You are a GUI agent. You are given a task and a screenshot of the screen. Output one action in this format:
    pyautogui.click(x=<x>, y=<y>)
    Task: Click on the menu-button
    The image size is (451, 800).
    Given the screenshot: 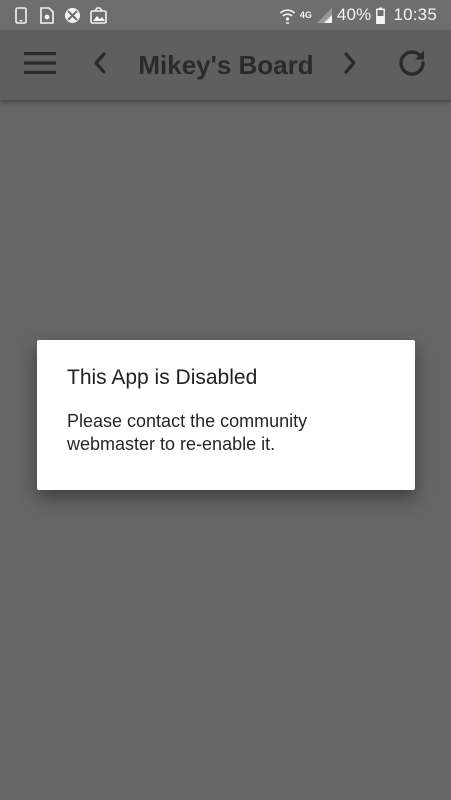 What is the action you would take?
    pyautogui.click(x=40, y=65)
    